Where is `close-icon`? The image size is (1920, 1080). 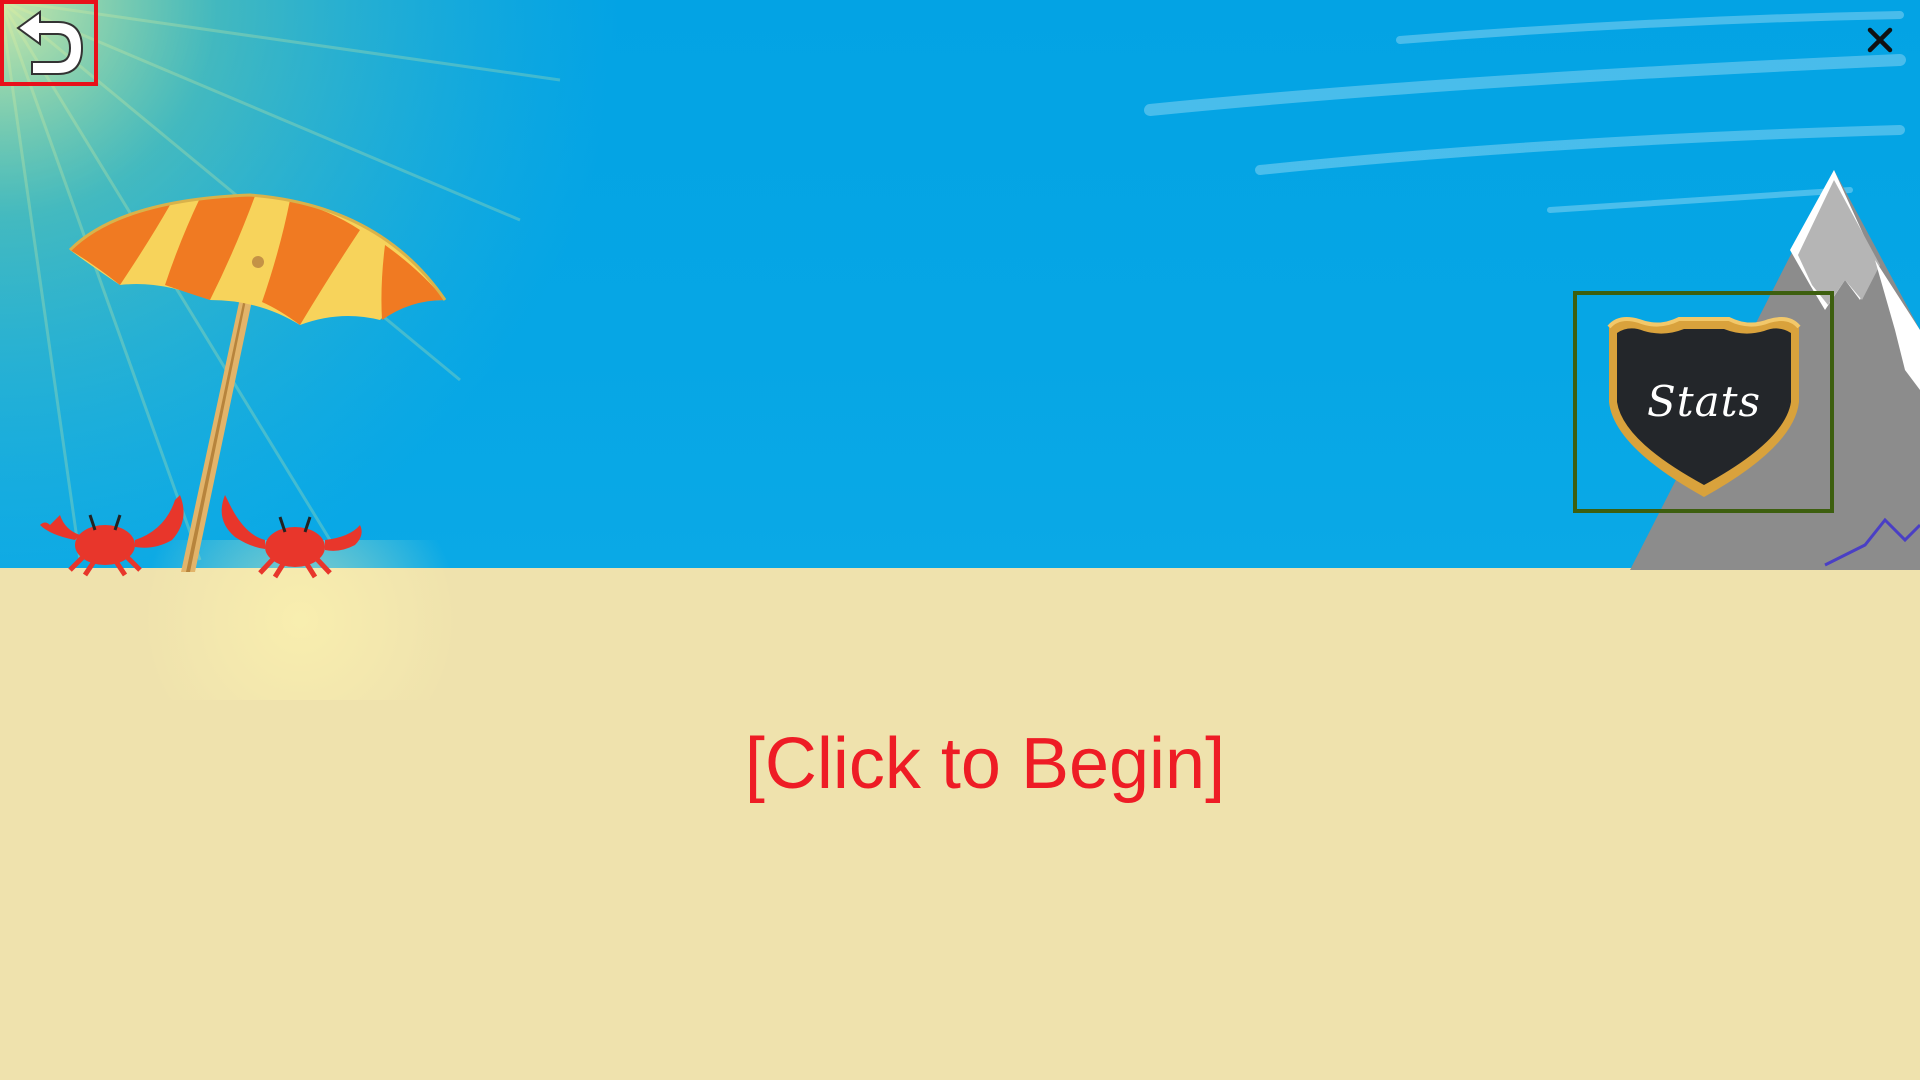 close-icon is located at coordinates (1880, 40).